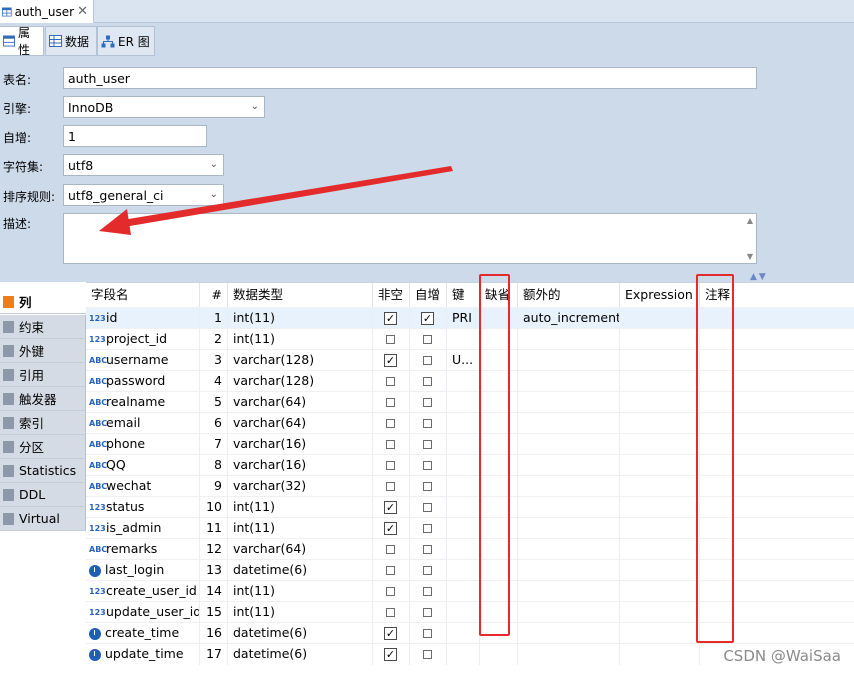 This screenshot has height=675, width=854. I want to click on sidebar-item-indexes: 索引, so click(43, 423).